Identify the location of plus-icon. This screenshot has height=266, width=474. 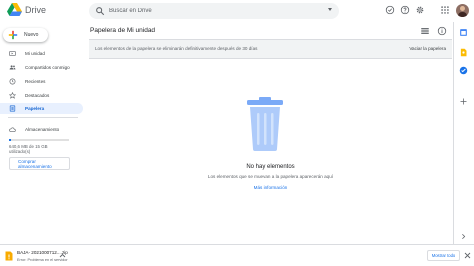
(13, 35).